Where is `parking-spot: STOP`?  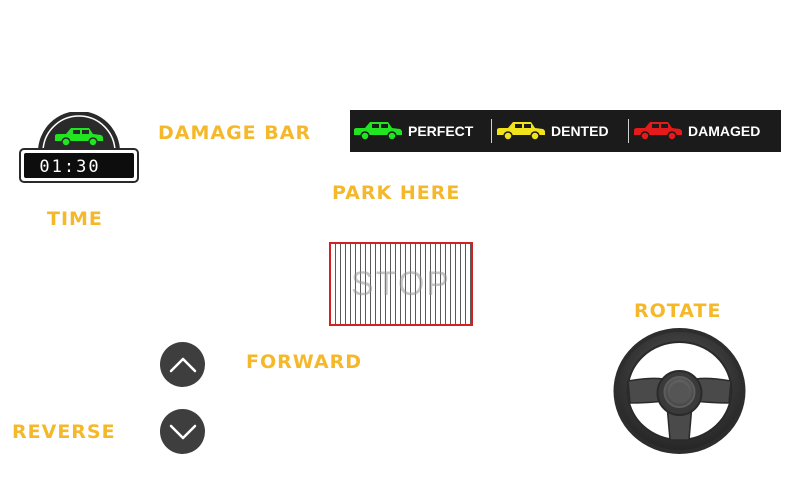 parking-spot: STOP is located at coordinates (401, 284).